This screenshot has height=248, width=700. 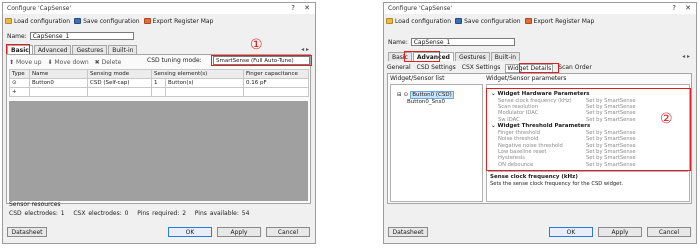 I want to click on cell-finger-capacitance: 0.16 pF, so click(x=276, y=83).